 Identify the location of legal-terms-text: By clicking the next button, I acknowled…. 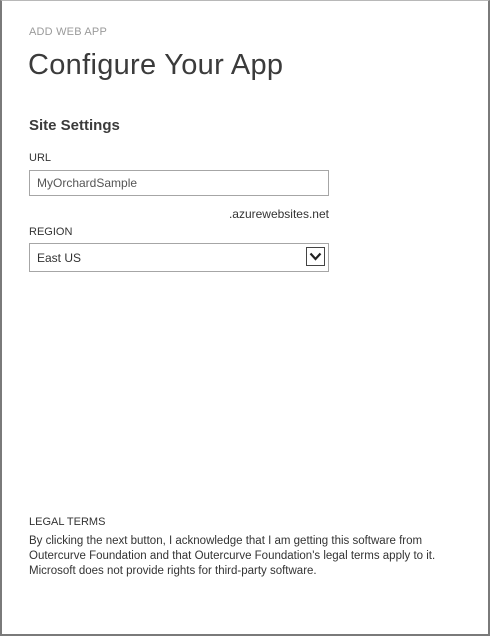
(232, 556).